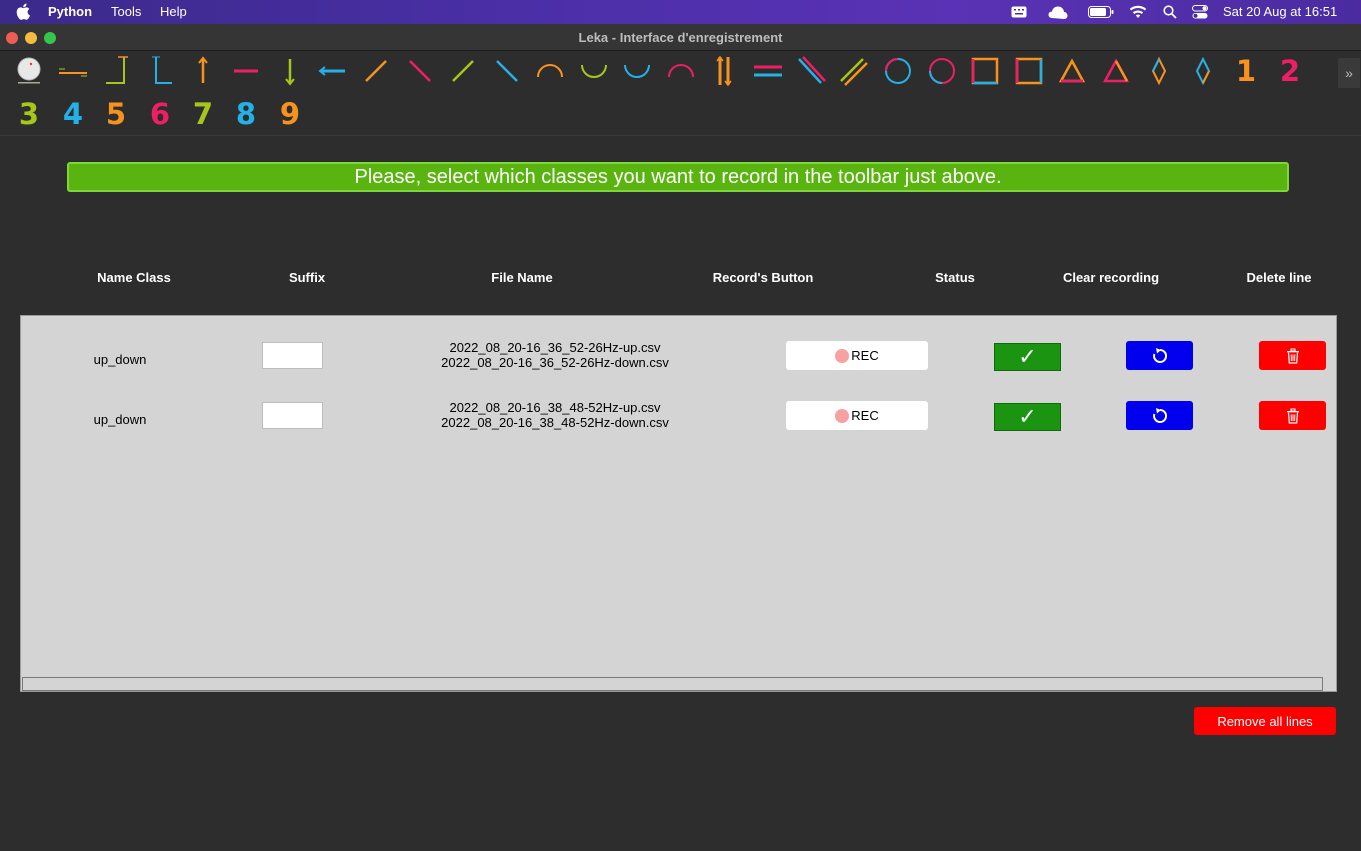 The width and height of the screenshot is (1361, 851). I want to click on class-toolbar: 1 2 » 3 4 5 6 7 8 9, so click(680, 94).